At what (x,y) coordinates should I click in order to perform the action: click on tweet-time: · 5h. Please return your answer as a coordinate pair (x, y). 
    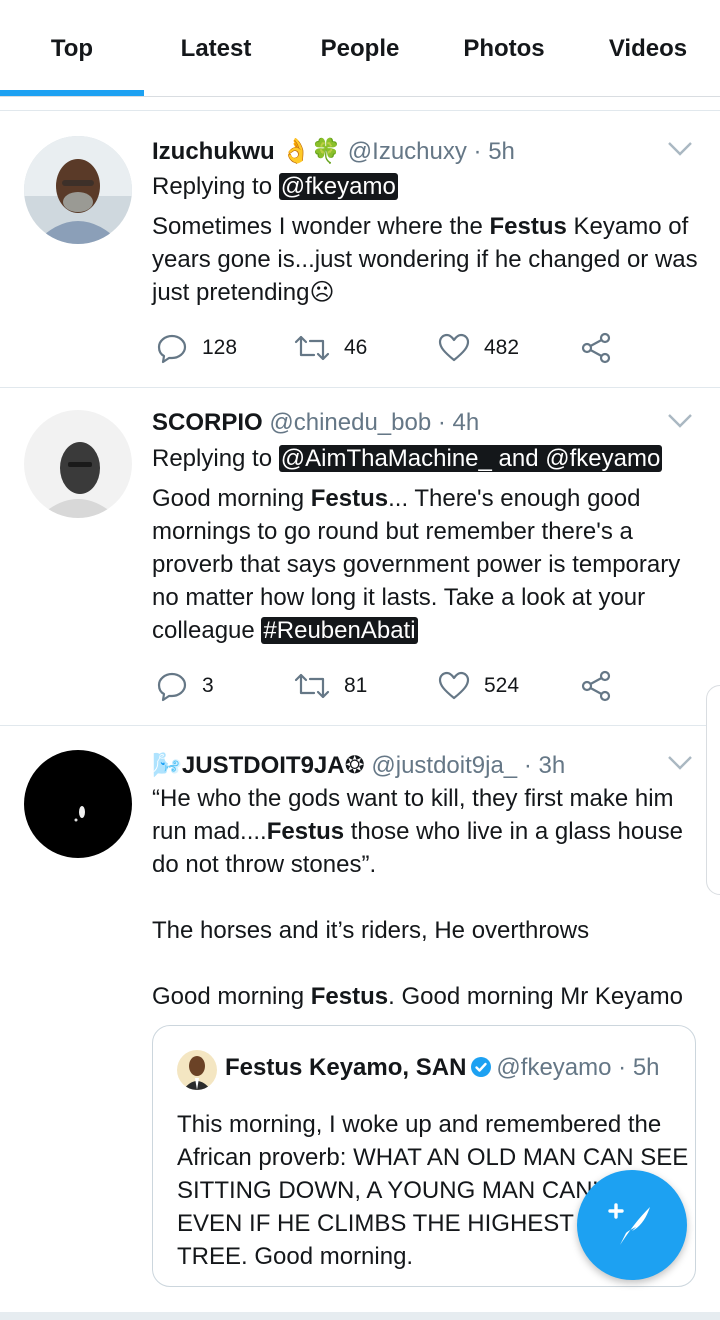
    Looking at the image, I should click on (639, 1067).